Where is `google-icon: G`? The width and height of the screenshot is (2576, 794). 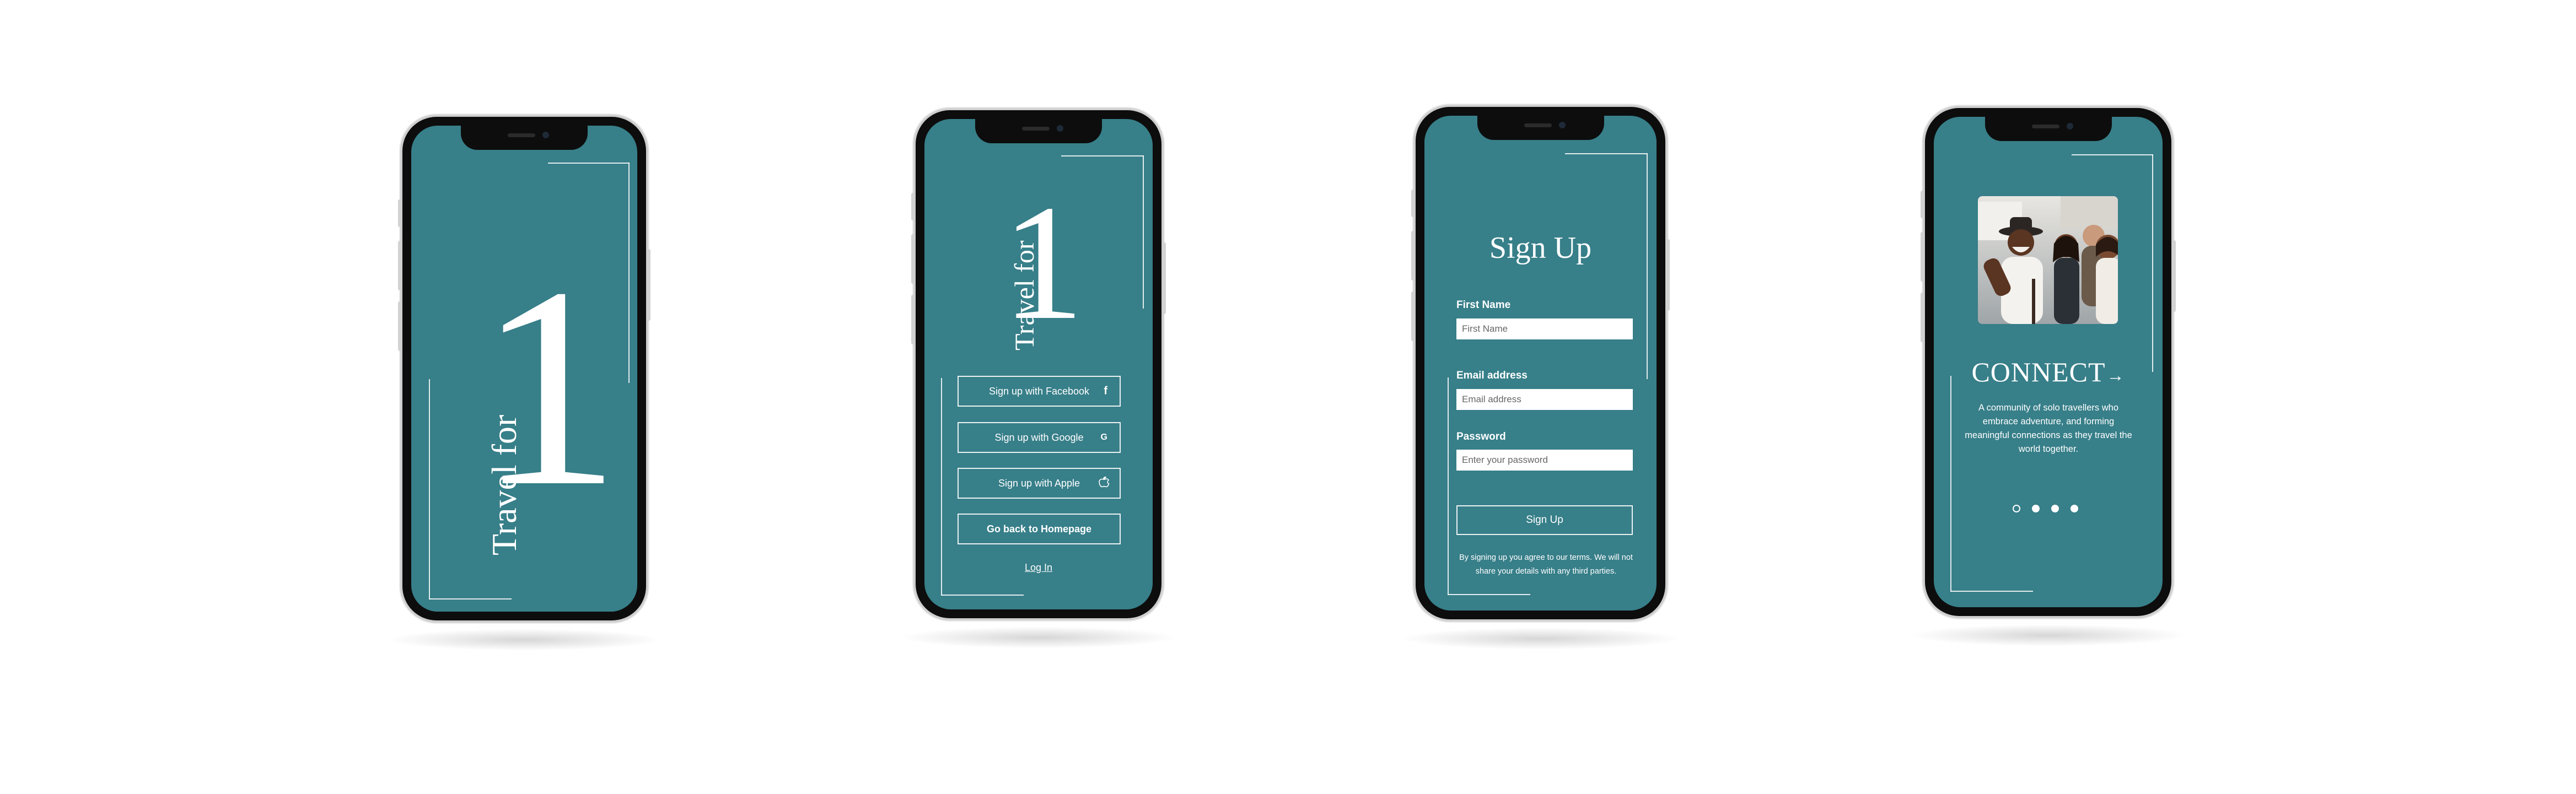 google-icon: G is located at coordinates (1103, 438).